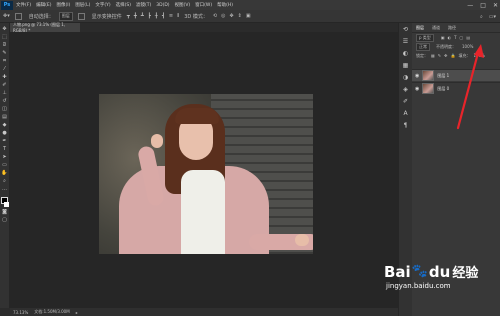 The image size is (500, 316). Describe the element at coordinates (4, 77) in the screenshot. I see `healing-brush-icon: ✚` at that location.